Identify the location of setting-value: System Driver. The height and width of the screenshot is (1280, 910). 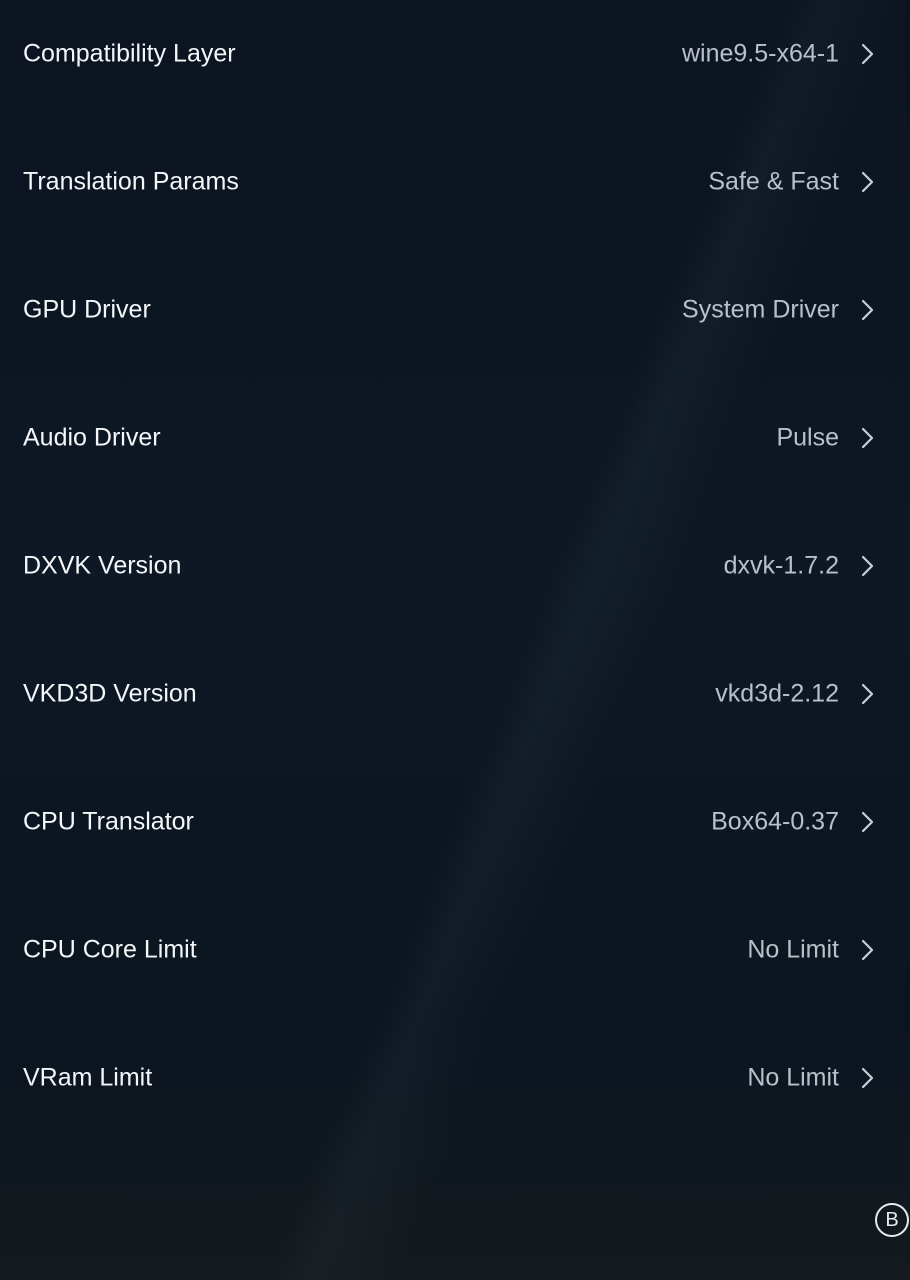
(760, 309).